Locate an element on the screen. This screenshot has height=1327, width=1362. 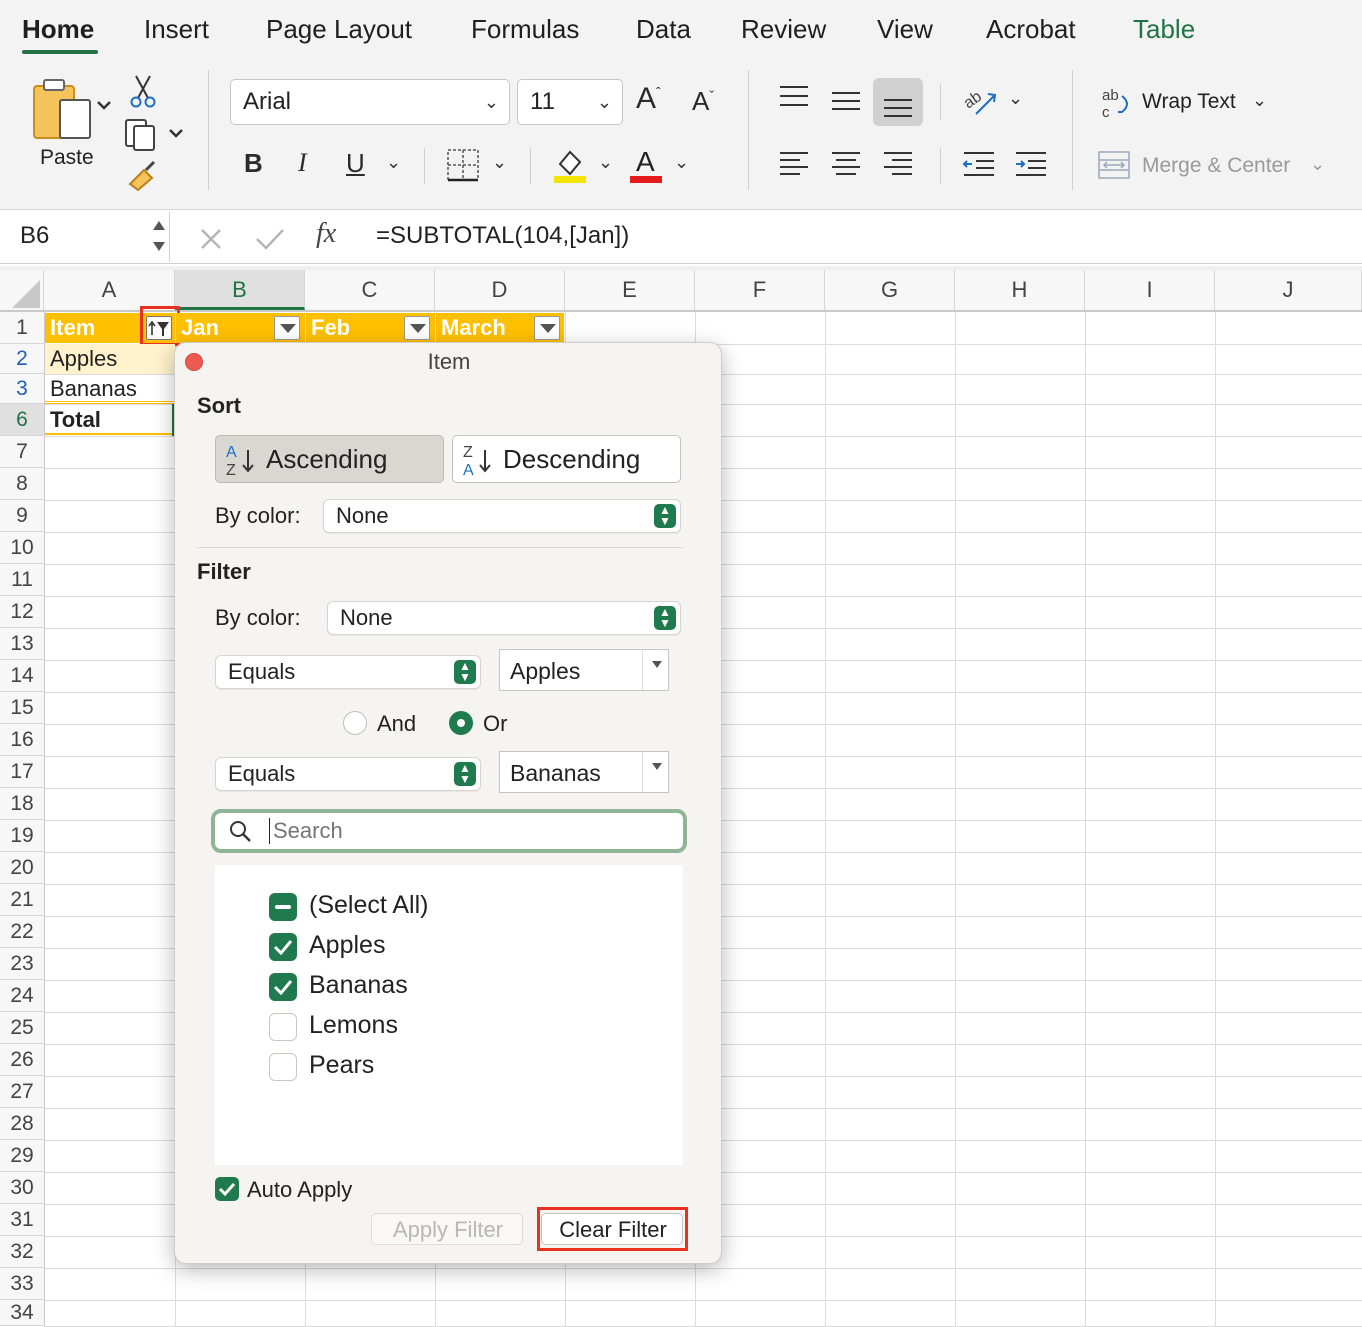
tab-page-layout: Page Layout is located at coordinates (339, 29).